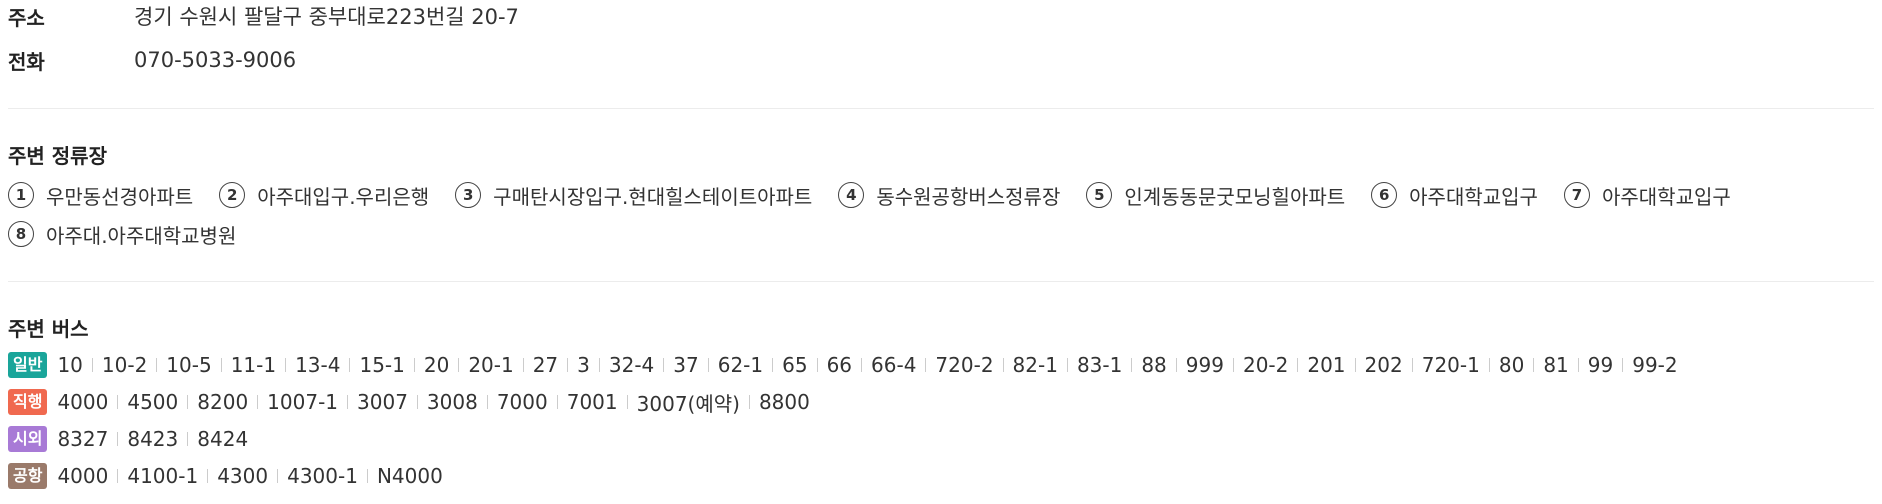 The width and height of the screenshot is (1882, 504). Describe the element at coordinates (82, 439) in the screenshot. I see `bus-number-link: 8327` at that location.